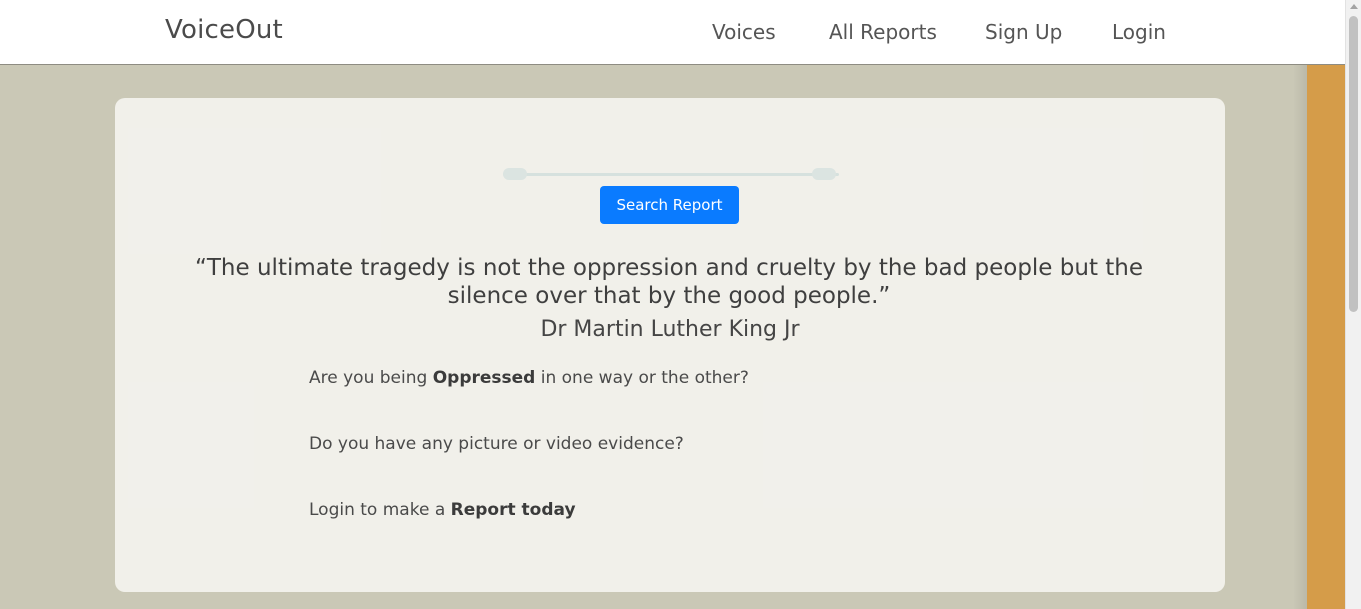  I want to click on accent-strip, so click(1326, 337).